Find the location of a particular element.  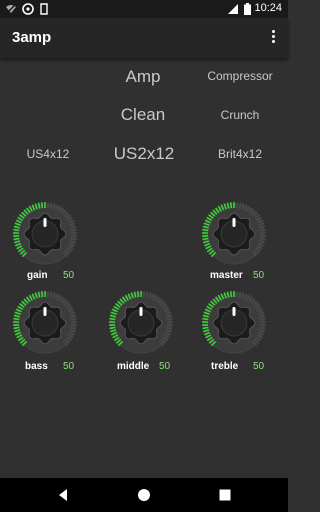

brit4x12-selector: Brit4x12 is located at coordinates (240, 154).